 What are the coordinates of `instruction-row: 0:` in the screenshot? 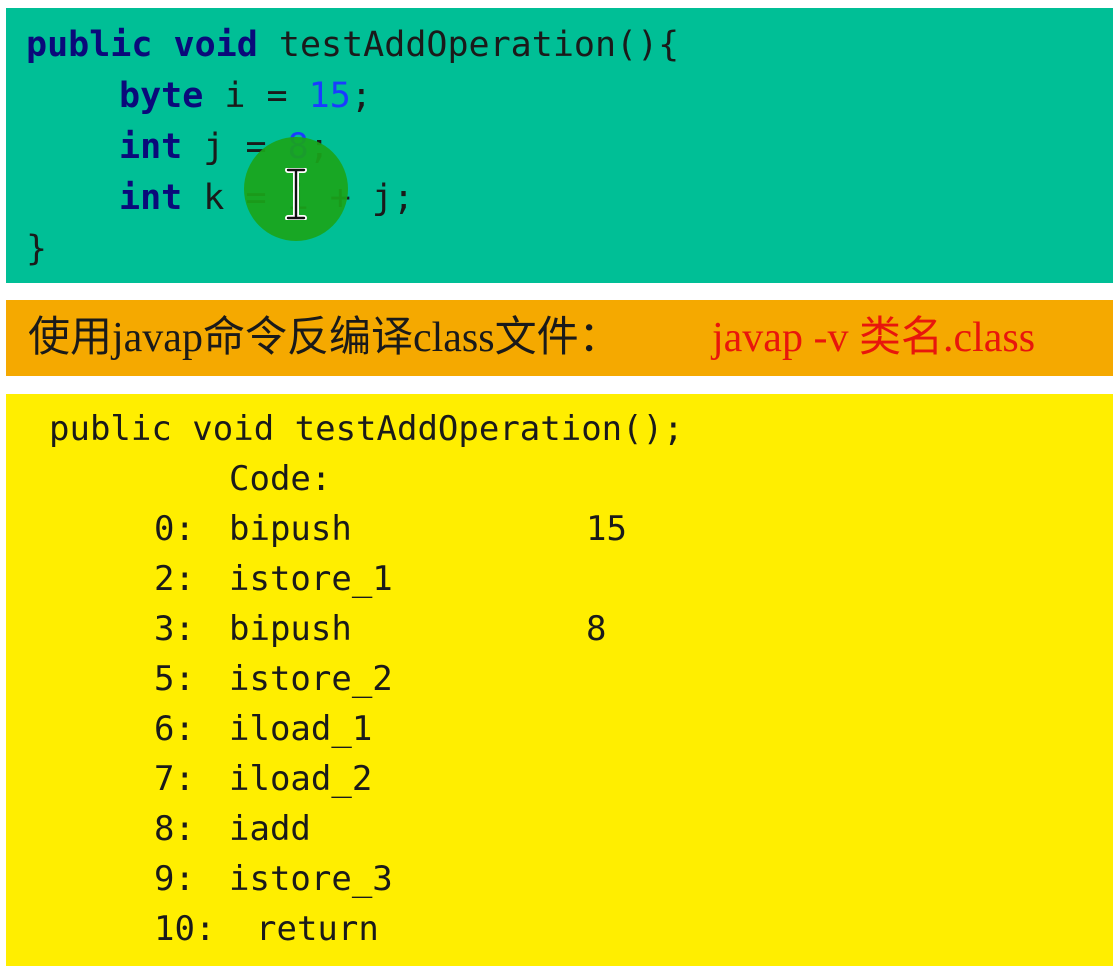 It's located at (174, 529).